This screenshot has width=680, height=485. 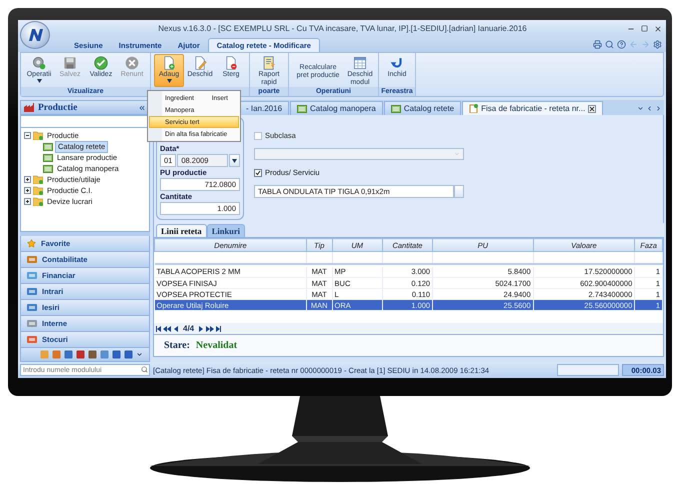 What do you see at coordinates (657, 44) in the screenshot?
I see `settings-icon` at bounding box center [657, 44].